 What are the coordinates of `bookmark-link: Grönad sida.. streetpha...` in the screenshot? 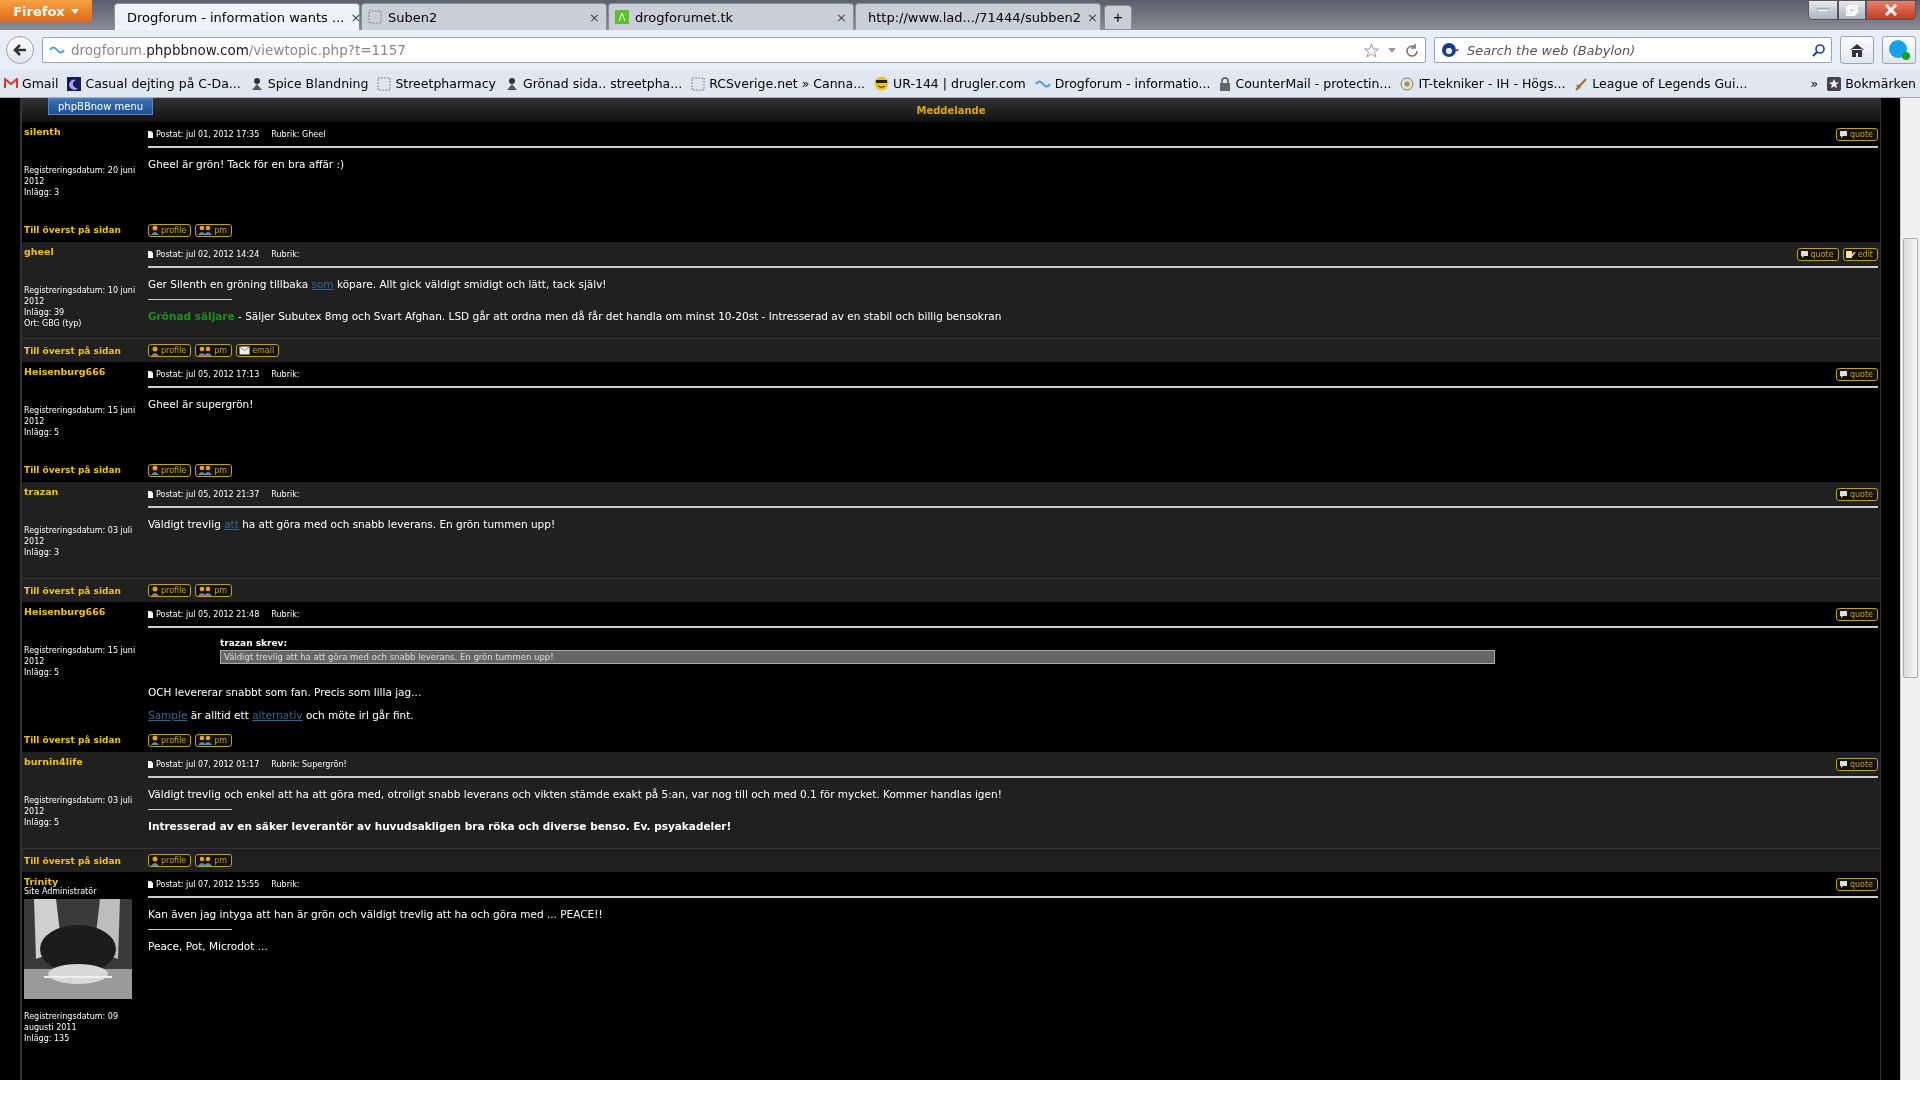 It's located at (593, 83).